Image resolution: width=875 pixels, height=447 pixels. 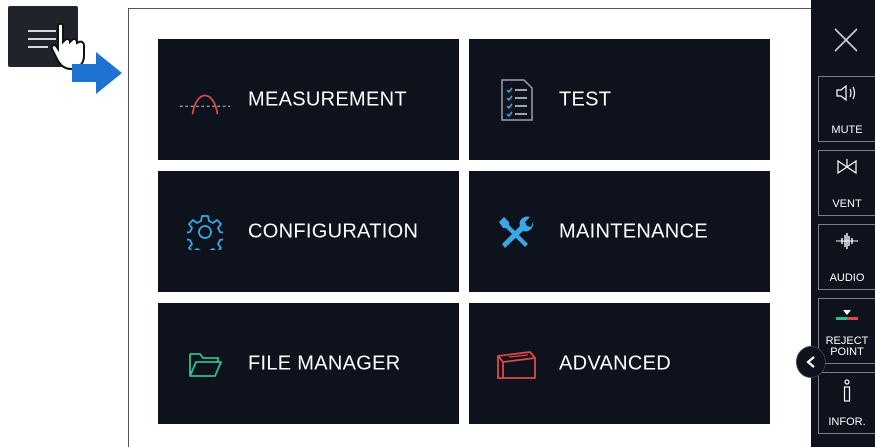 I want to click on folder-icon, so click(x=205, y=364).